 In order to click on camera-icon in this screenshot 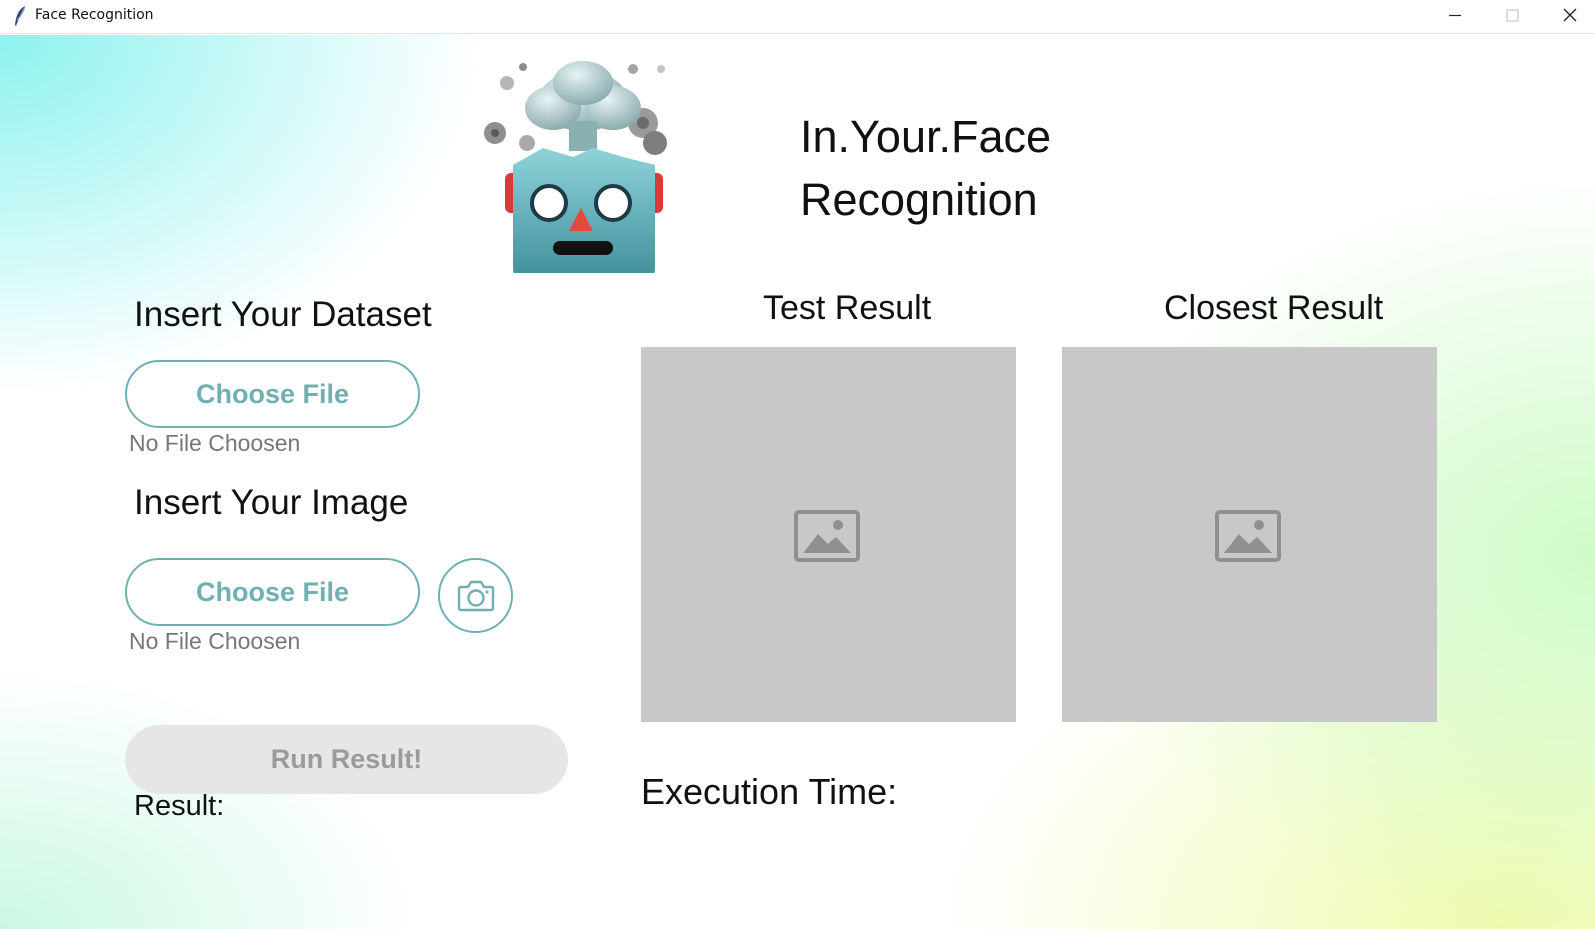, I will do `click(476, 596)`.